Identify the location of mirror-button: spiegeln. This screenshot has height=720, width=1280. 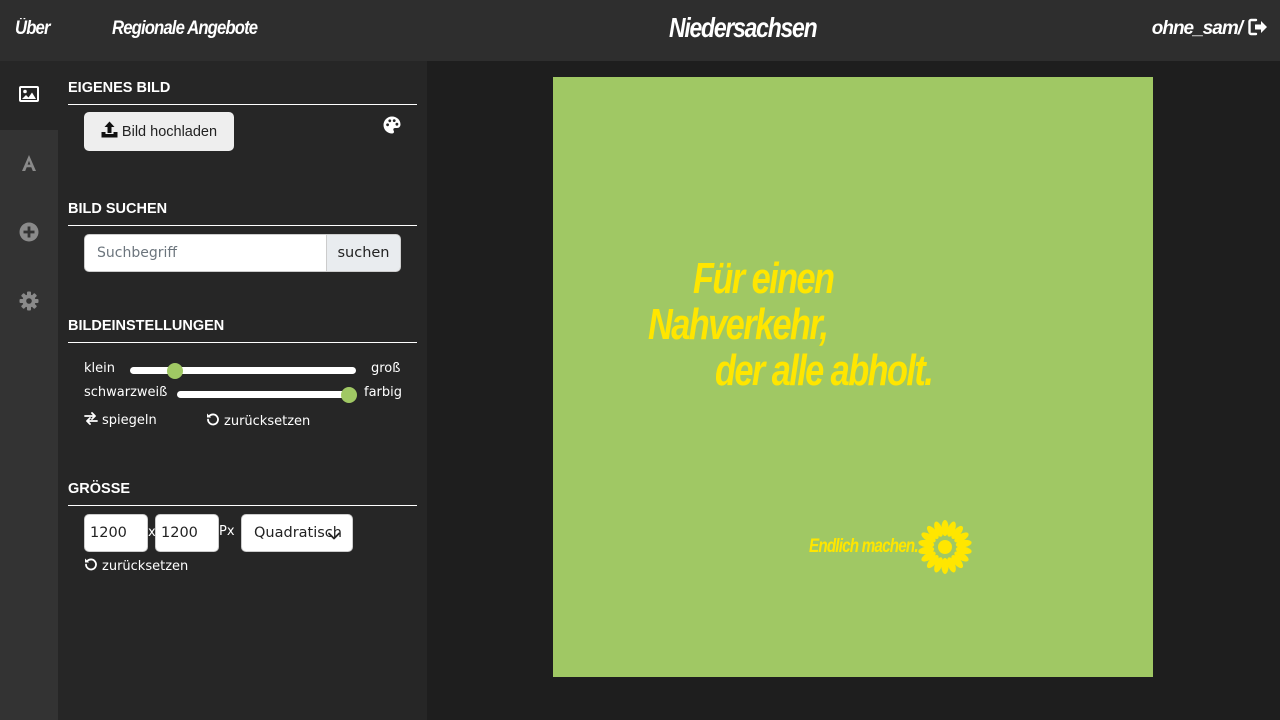
(120, 420).